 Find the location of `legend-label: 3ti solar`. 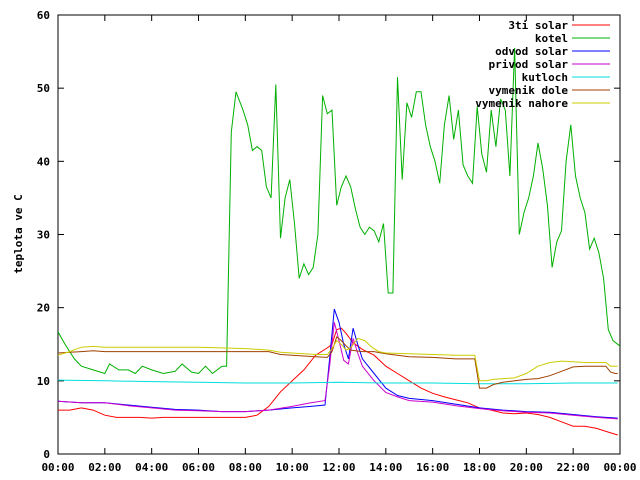

legend-label: 3ti solar is located at coordinates (538, 25).